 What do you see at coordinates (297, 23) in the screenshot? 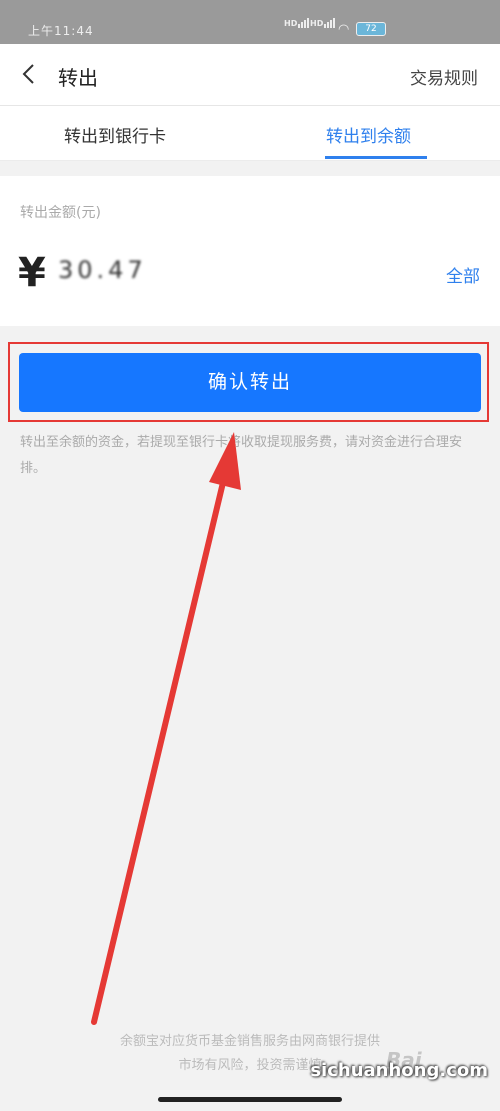
I see `signal-icon: HD` at bounding box center [297, 23].